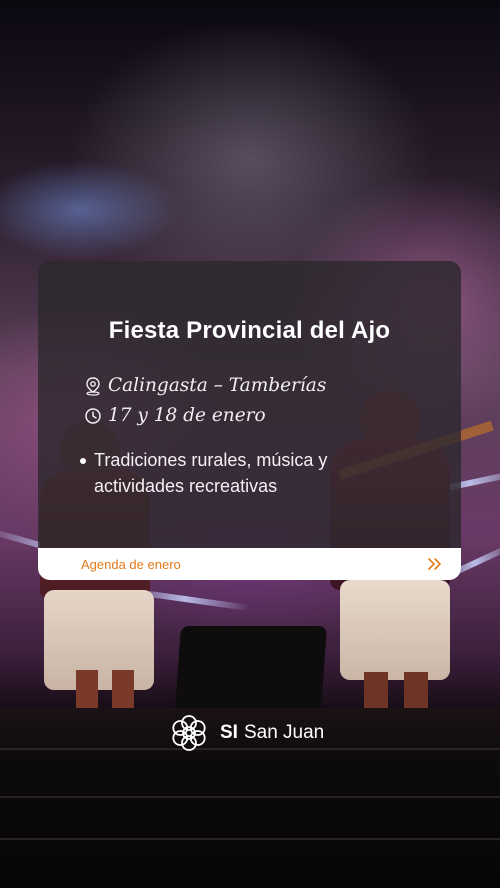 The height and width of the screenshot is (888, 500). What do you see at coordinates (249, 330) in the screenshot?
I see `event-title: Fiesta Provincial del Ajo` at bounding box center [249, 330].